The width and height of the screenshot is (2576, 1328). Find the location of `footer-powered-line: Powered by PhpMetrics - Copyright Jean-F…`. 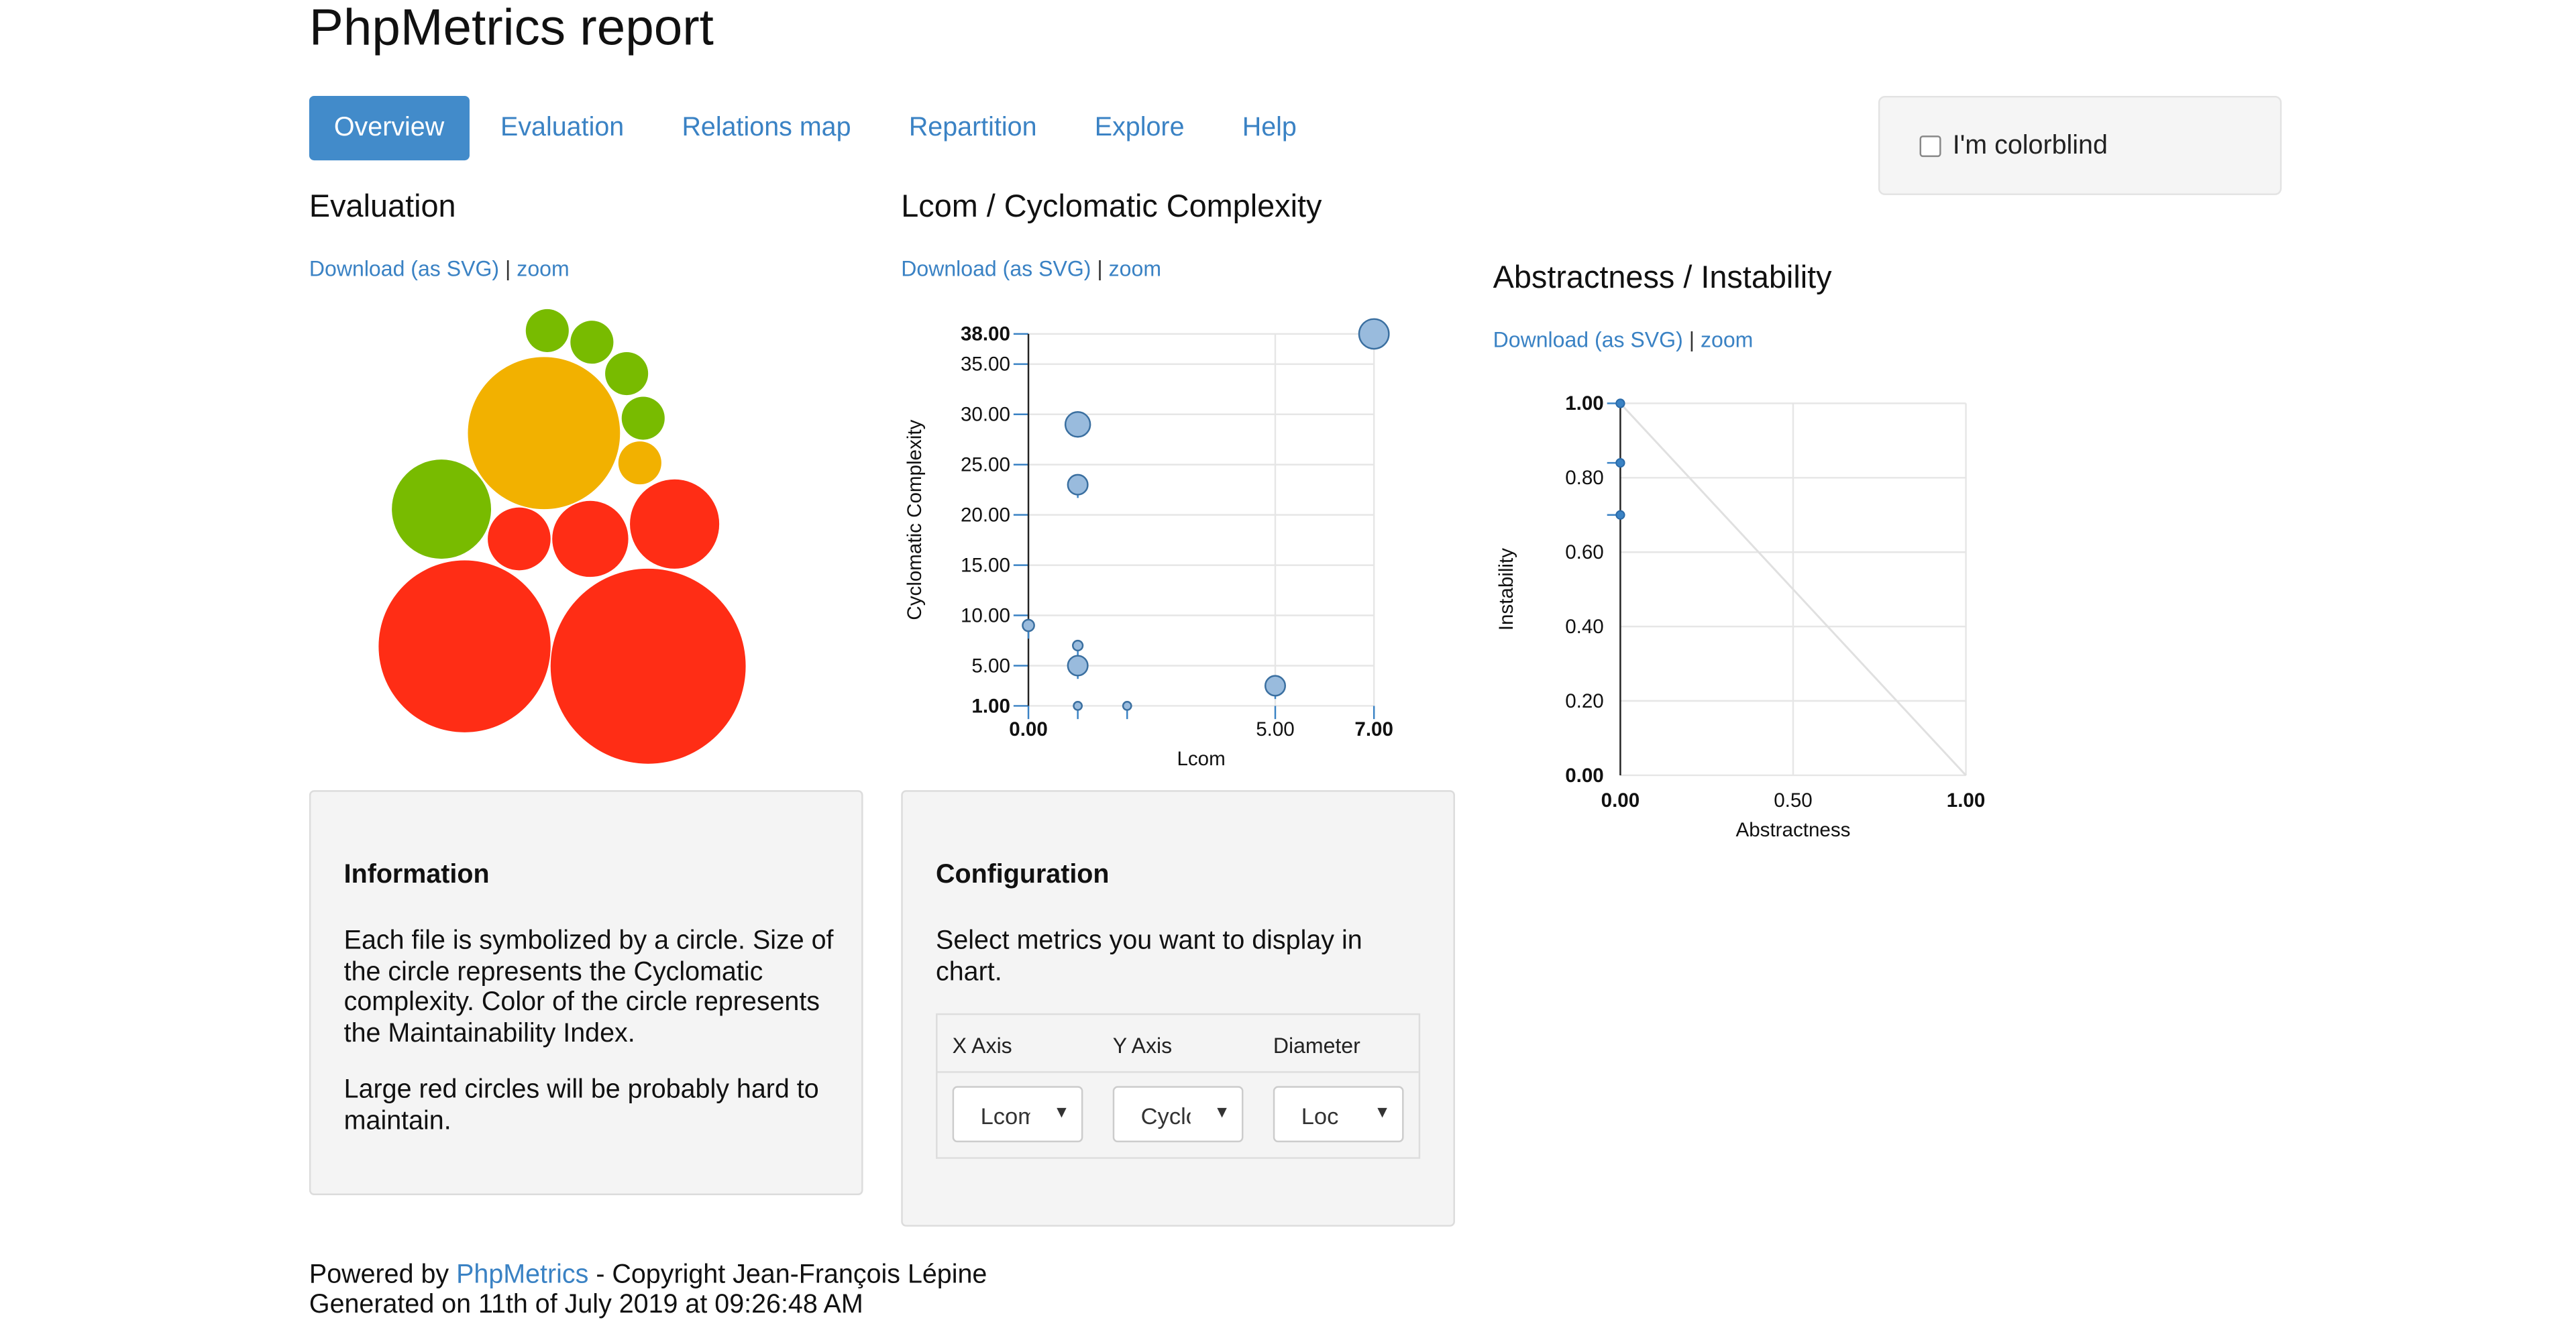

footer-powered-line: Powered by PhpMetrics - Copyright Jean-F… is located at coordinates (648, 1276).